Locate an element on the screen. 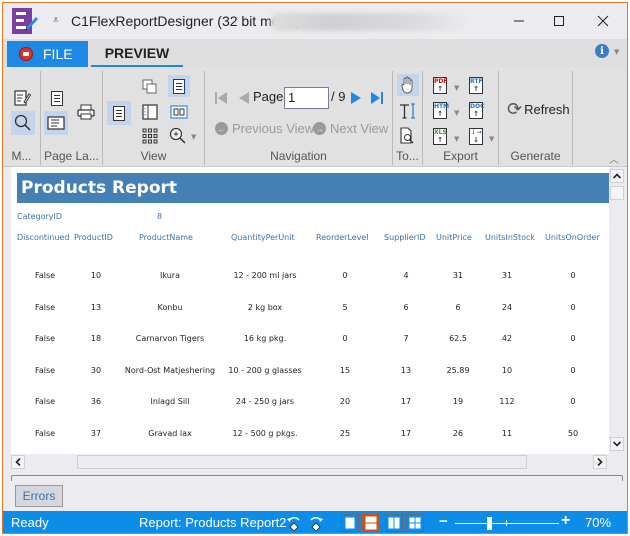 The width and height of the screenshot is (630, 536). next-view-button: → Next View is located at coordinates (350, 128).